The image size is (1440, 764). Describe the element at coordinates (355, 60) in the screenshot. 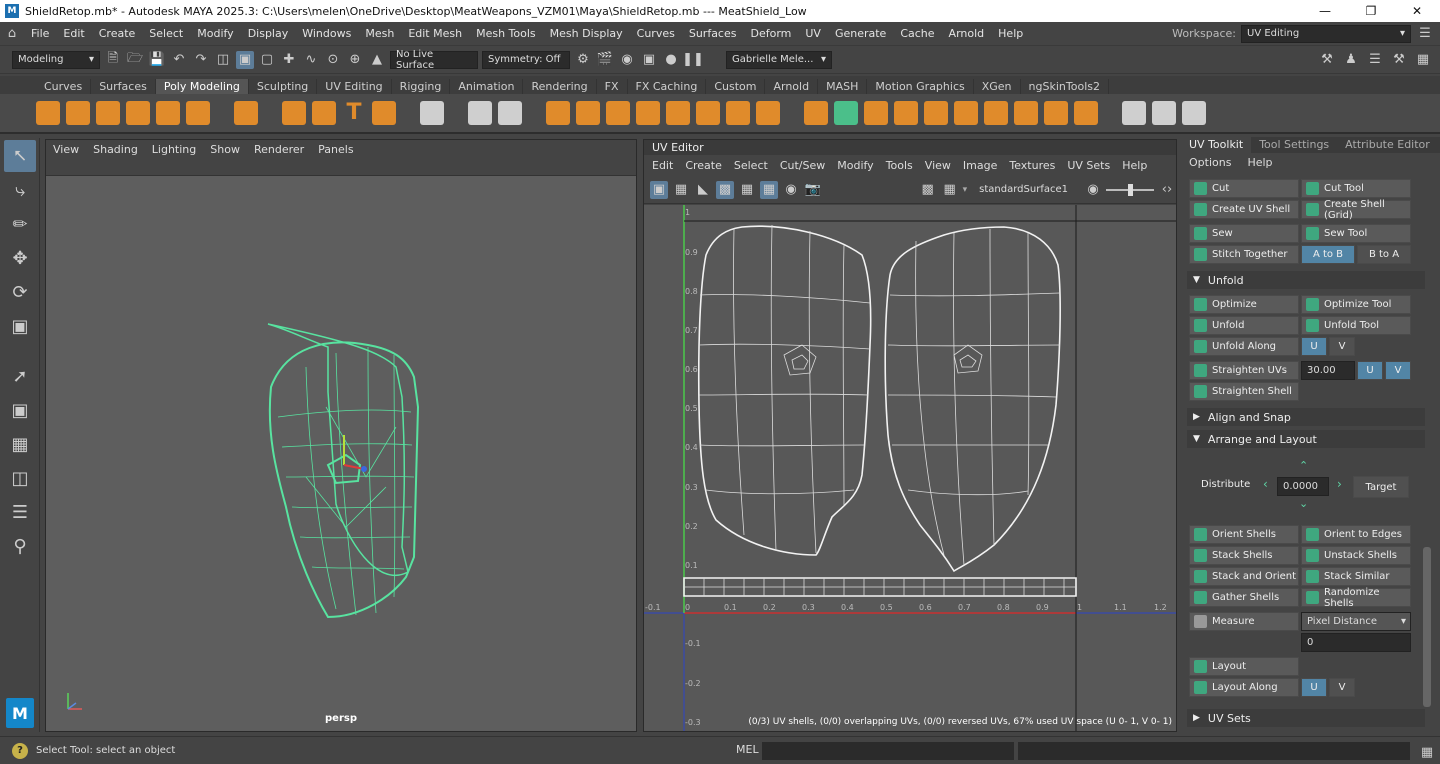

I see `snap-view-icon: ⊕` at that location.